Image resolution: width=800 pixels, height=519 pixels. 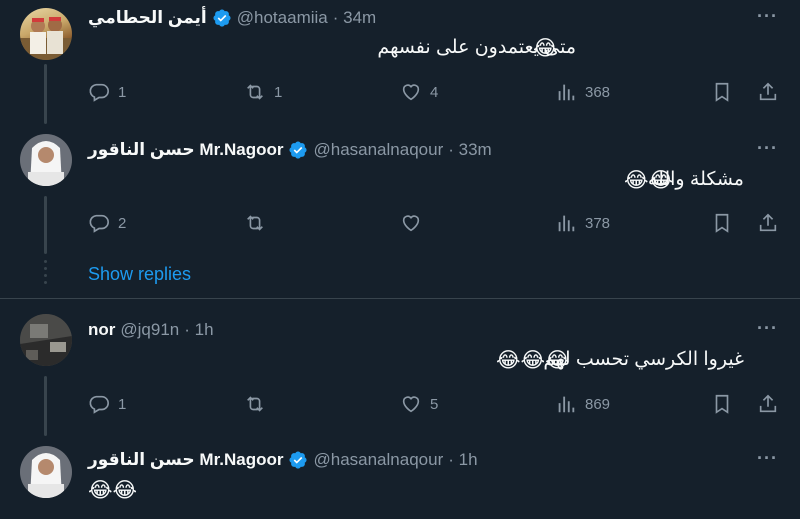 What do you see at coordinates (598, 404) in the screenshot?
I see `views-count: 869` at bounding box center [598, 404].